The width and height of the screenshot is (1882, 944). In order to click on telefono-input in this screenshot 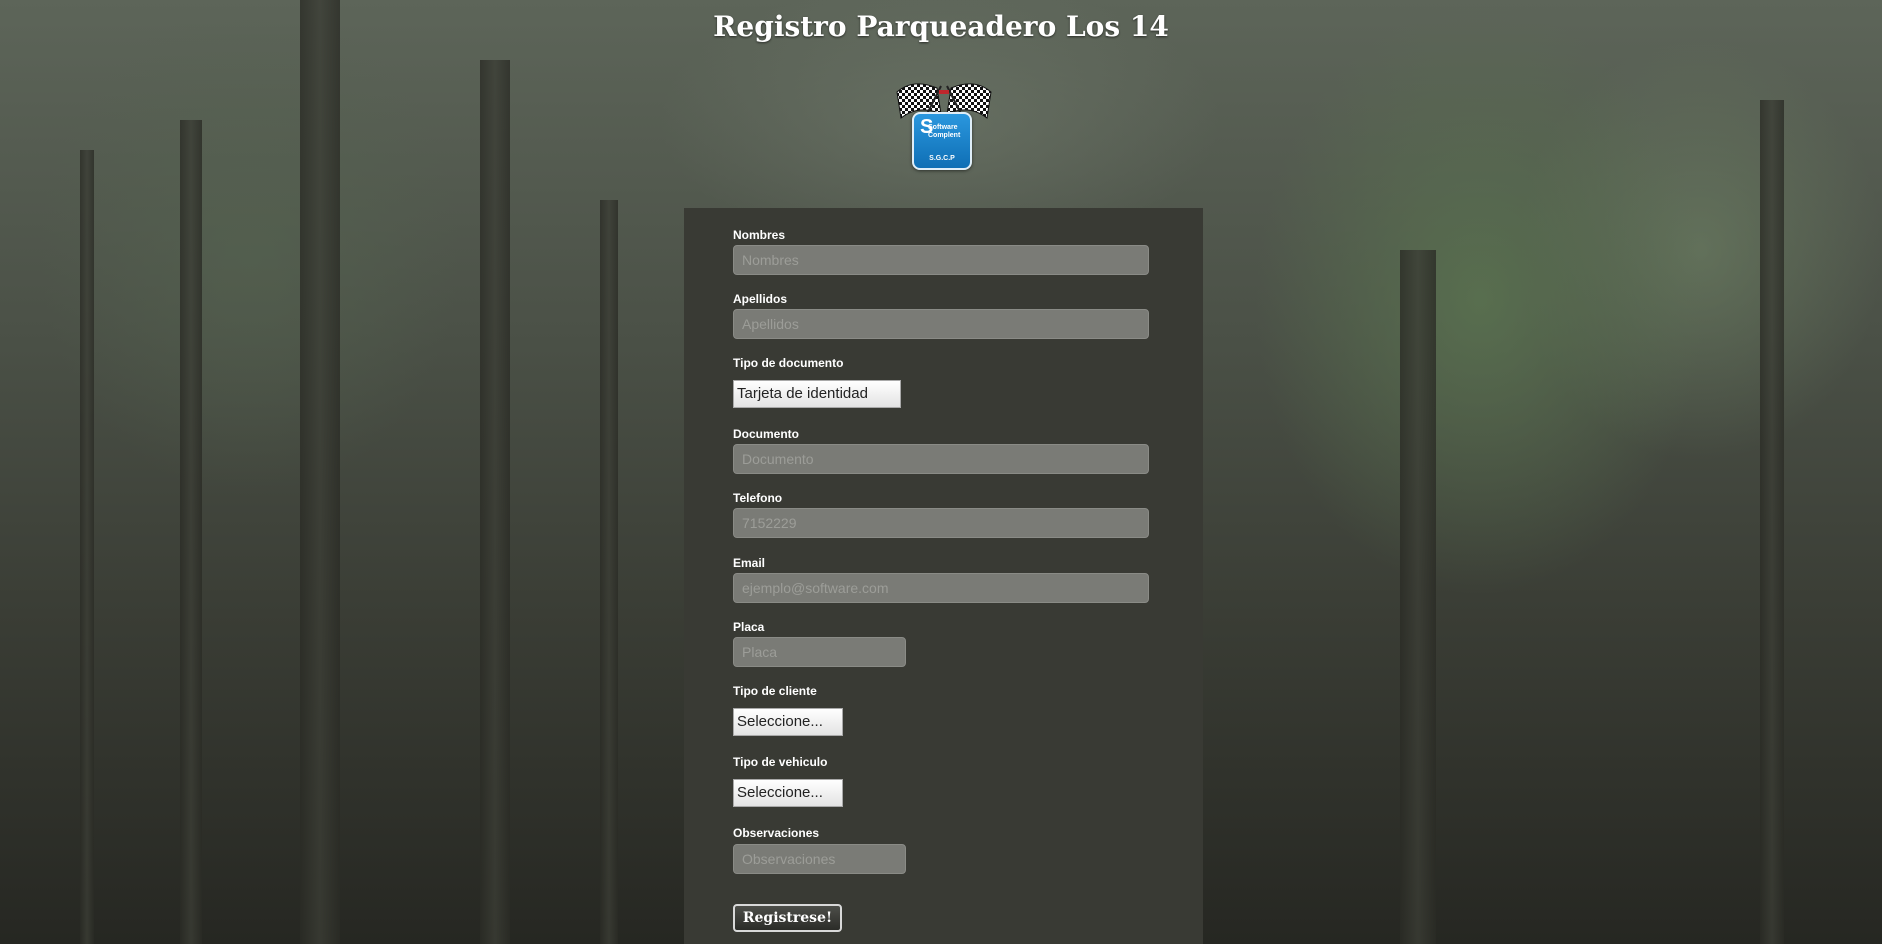, I will do `click(941, 523)`.